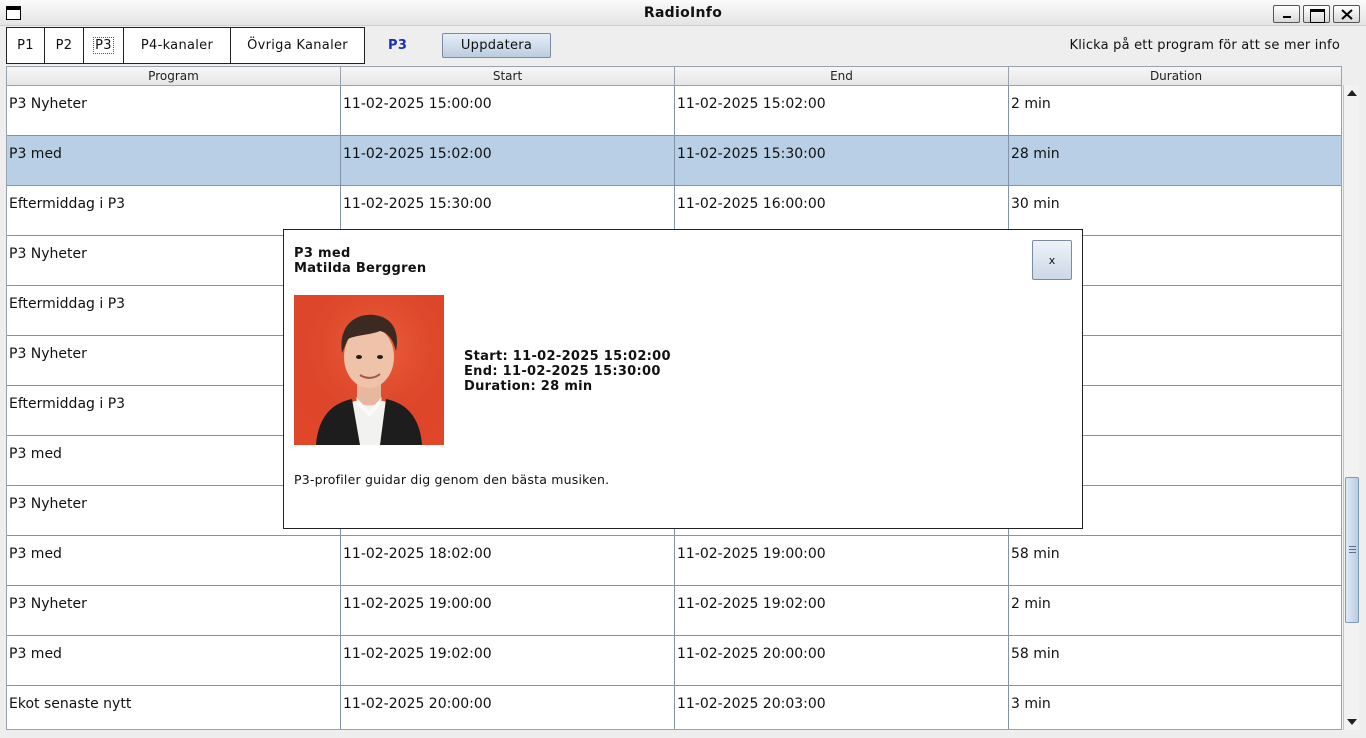  I want to click on end-cell: 11-02-2025 15:30:00, so click(842, 160).